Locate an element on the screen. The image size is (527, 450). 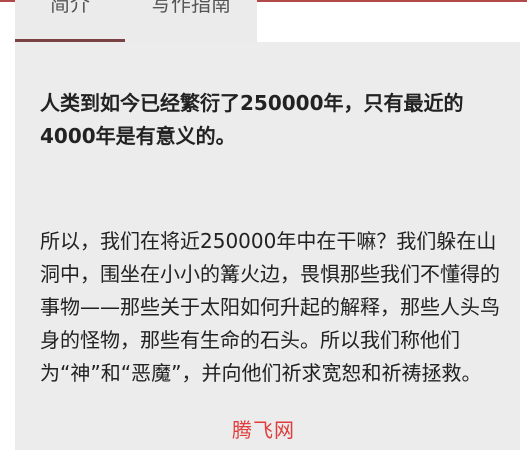
tab-intro: 简介 is located at coordinates (70, 21).